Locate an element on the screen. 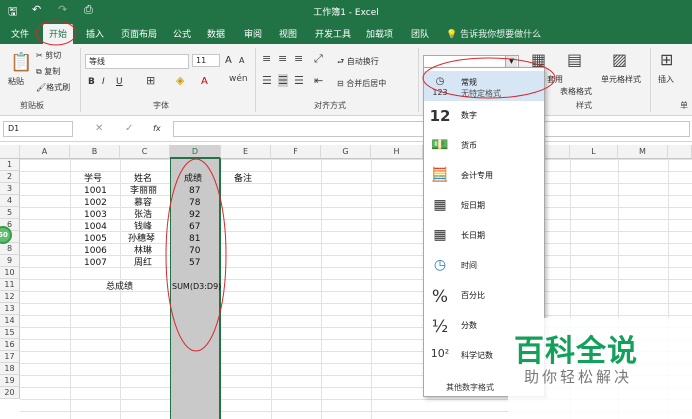  watermark-subtitle: 助你轻松解决 is located at coordinates (578, 377).